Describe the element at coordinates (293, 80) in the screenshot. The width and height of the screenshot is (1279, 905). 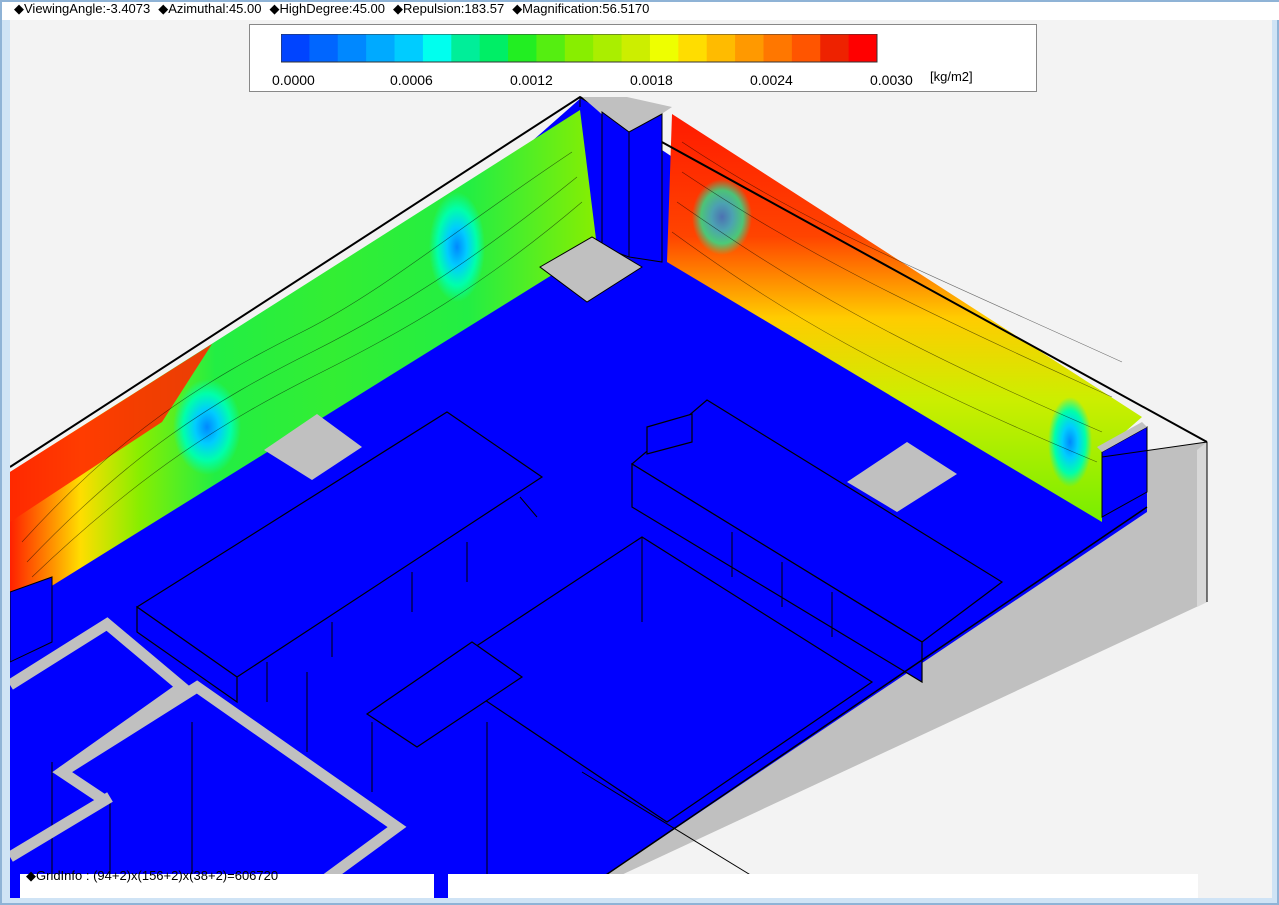
I see `legend-tick-0: 0.0000` at that location.